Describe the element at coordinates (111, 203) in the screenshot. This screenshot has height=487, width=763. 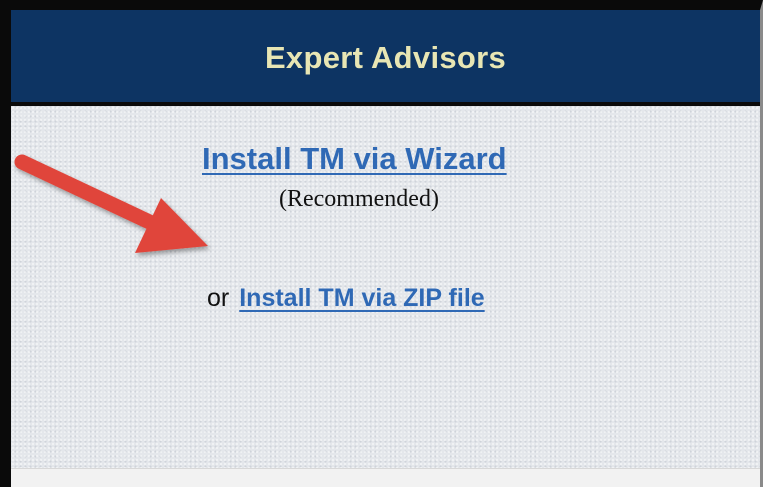
I see `red-arrow-icon` at that location.